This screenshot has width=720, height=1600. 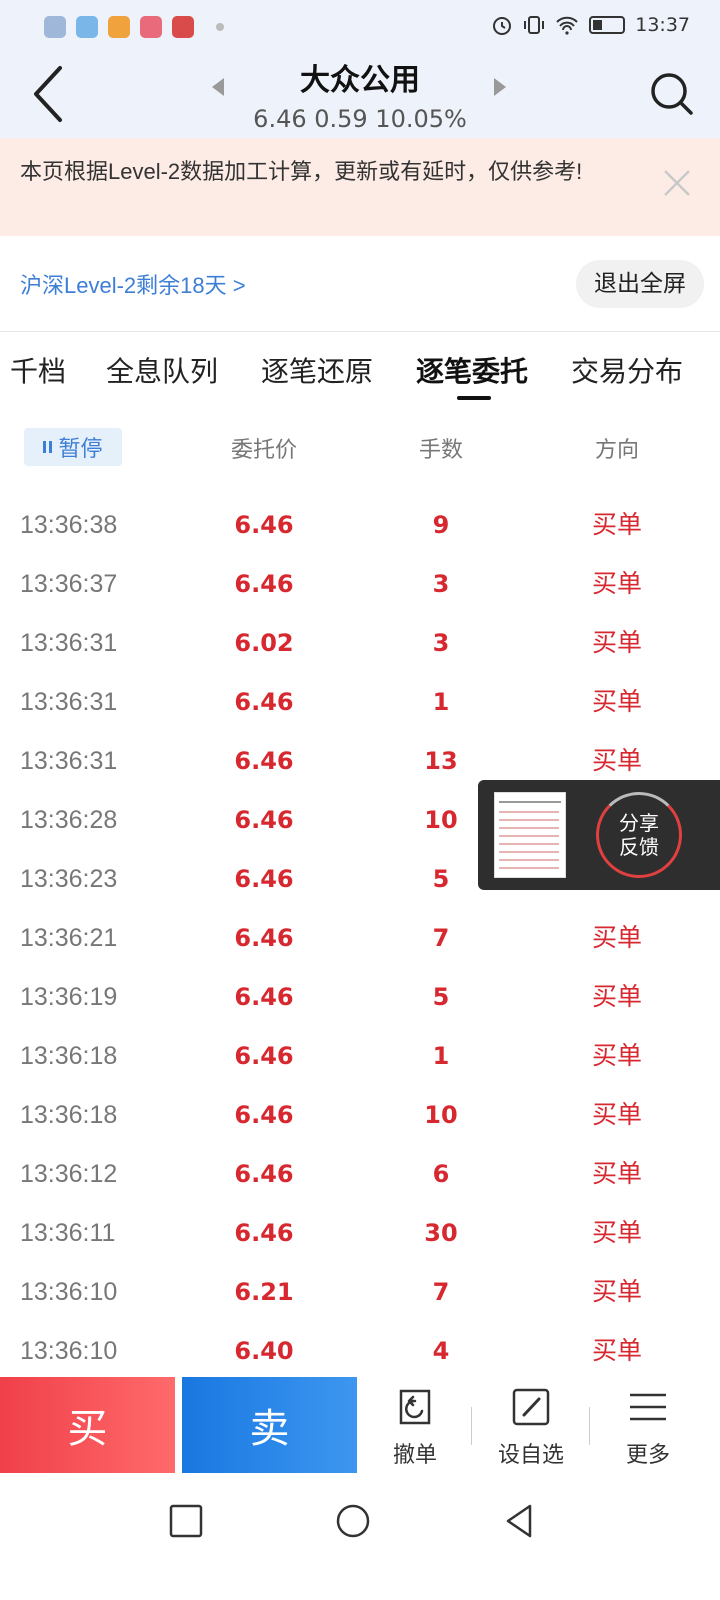 I want to click on order-time: 13:36:37, so click(x=69, y=584).